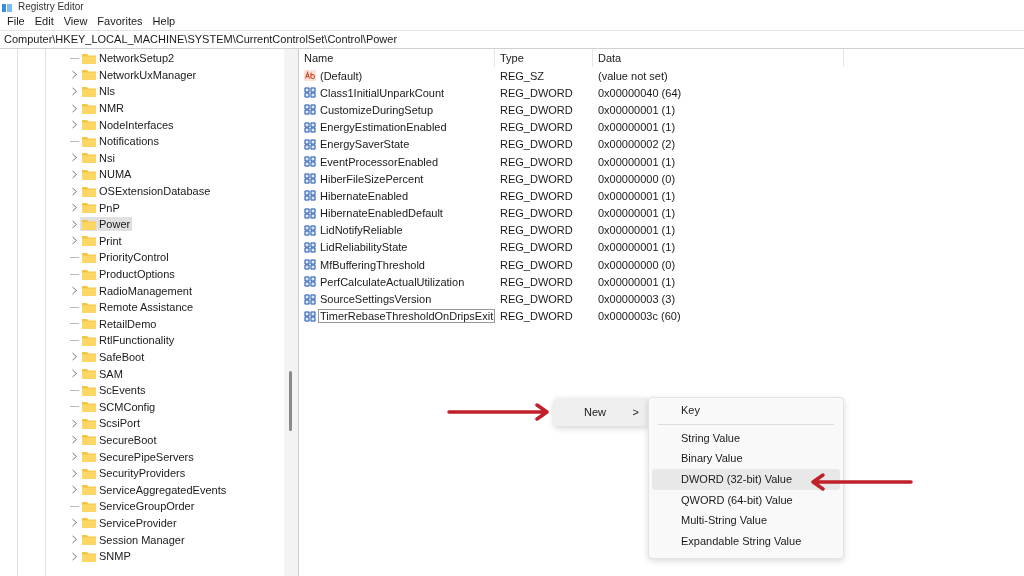  What do you see at coordinates (119, 406) in the screenshot?
I see `tree-item: SCMConfig` at bounding box center [119, 406].